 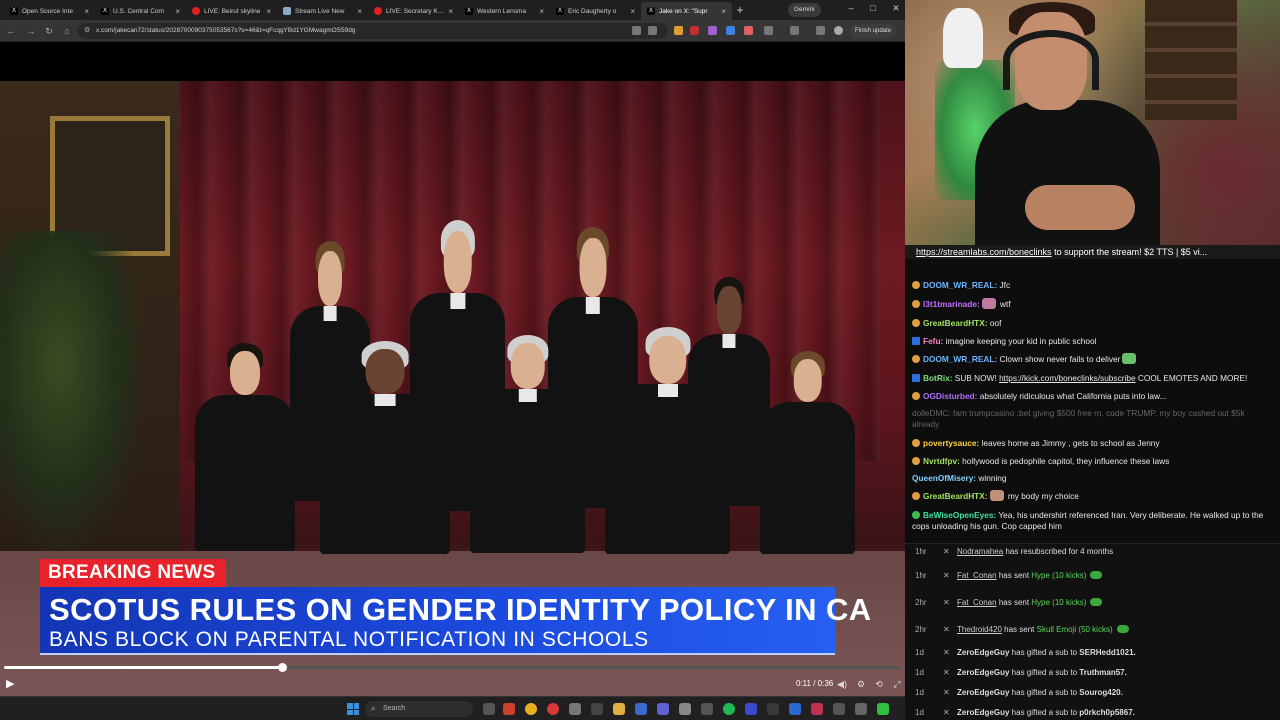 I want to click on browser-tab: X U.S. Central Com ×, so click(x=140, y=11).